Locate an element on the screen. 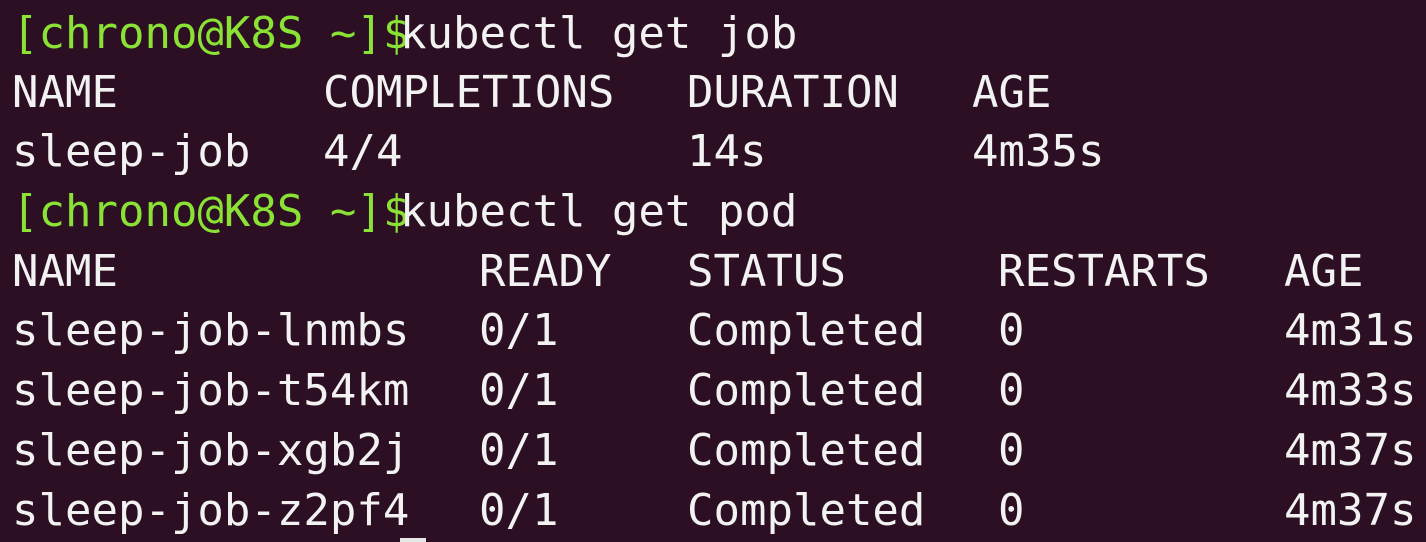 The height and width of the screenshot is (542, 1426). pod-table-header: NAME READY STATUS RESTARTS AGE is located at coordinates (719, 272).